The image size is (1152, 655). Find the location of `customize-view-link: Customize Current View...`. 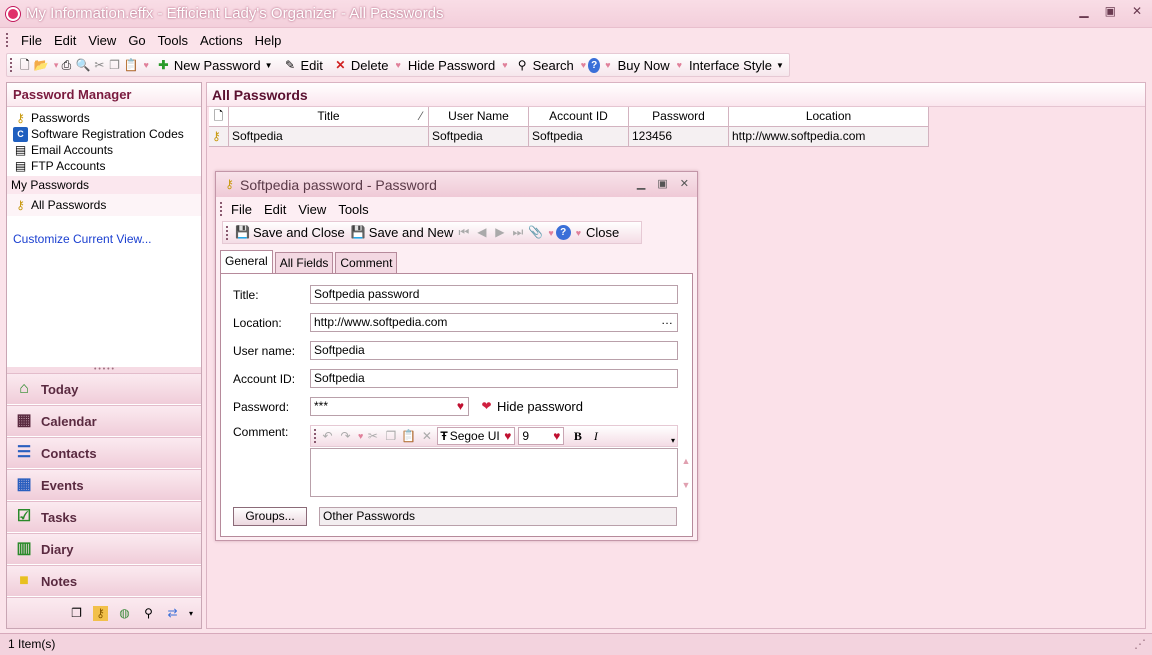

customize-view-link: Customize Current View... is located at coordinates (104, 239).